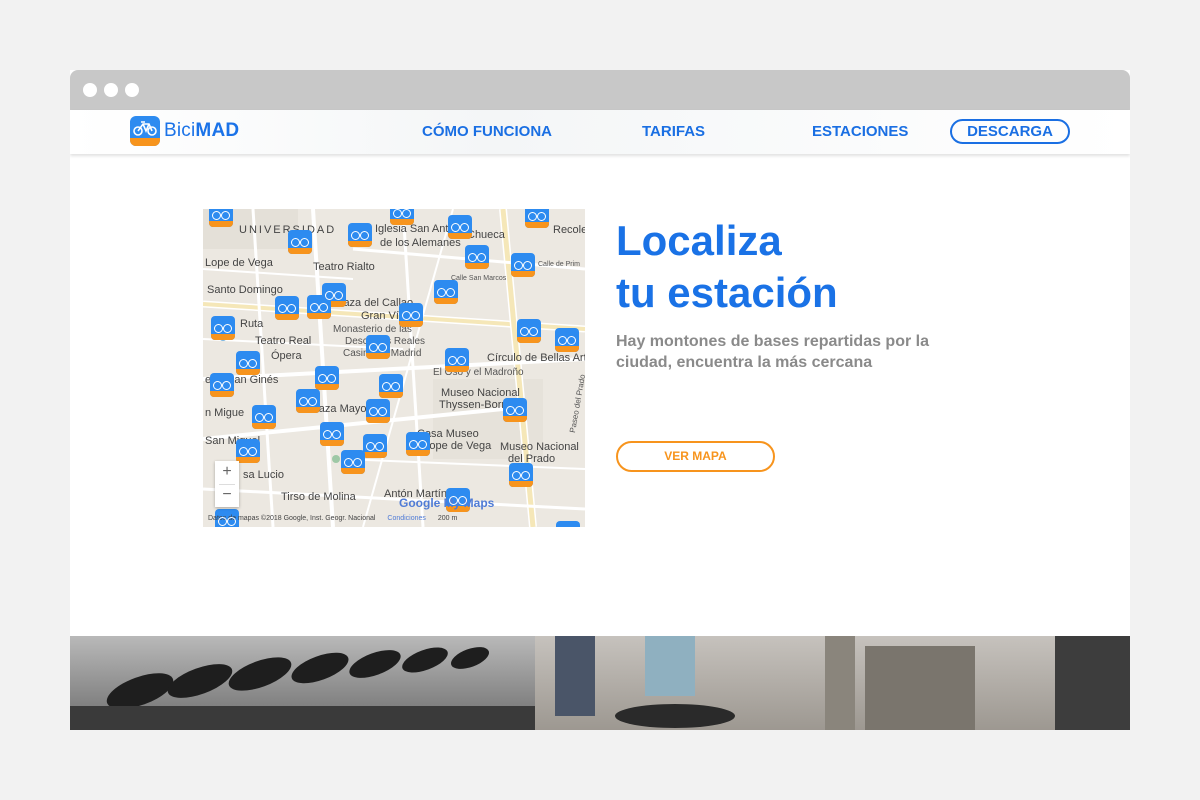 The height and width of the screenshot is (800, 1200). I want to click on map-scale: 200 m, so click(447, 518).